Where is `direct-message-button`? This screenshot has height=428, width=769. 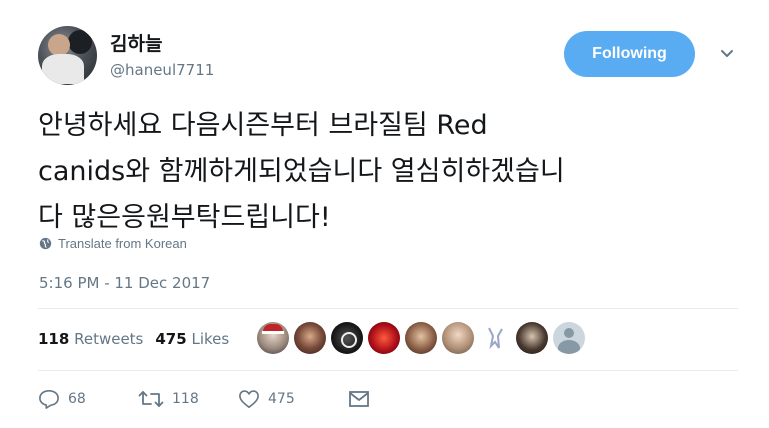
direct-message-button is located at coordinates (359, 399).